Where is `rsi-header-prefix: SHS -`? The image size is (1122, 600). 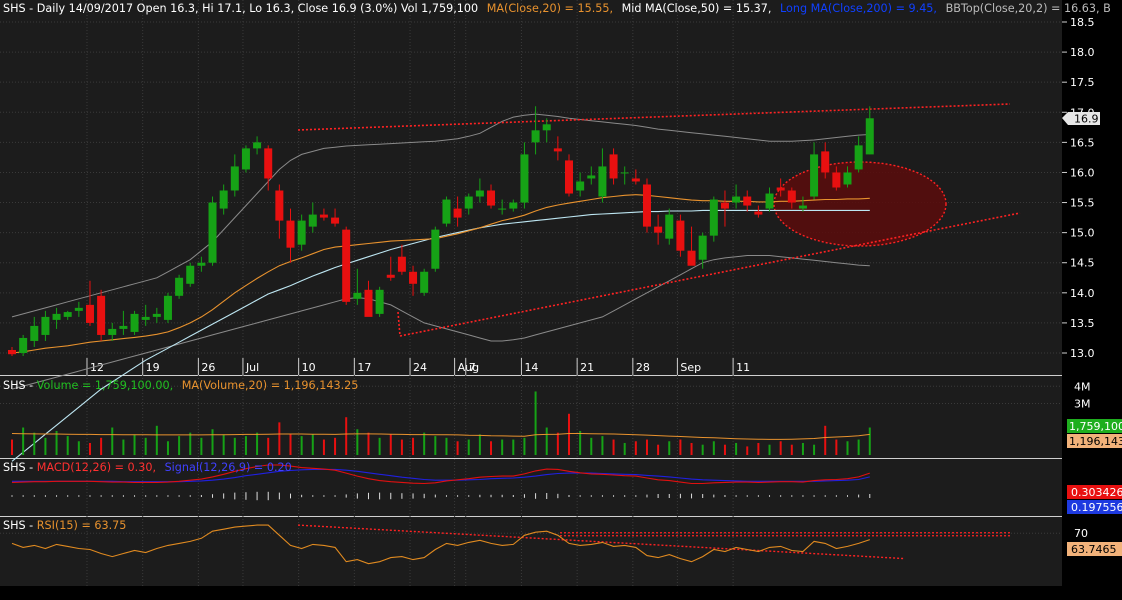
rsi-header-prefix: SHS - is located at coordinates (20, 525).